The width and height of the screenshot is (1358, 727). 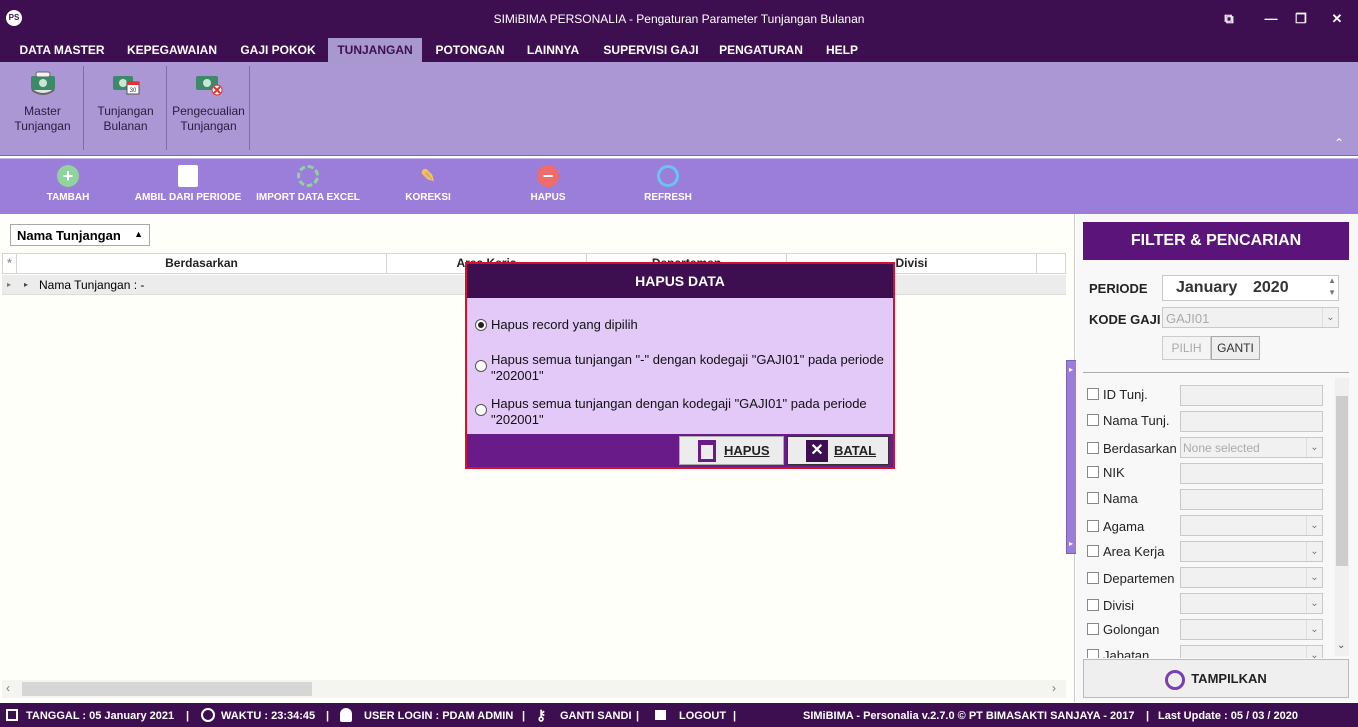 What do you see at coordinates (1139, 578) in the screenshot?
I see `filter-label-departemen: Departemen` at bounding box center [1139, 578].